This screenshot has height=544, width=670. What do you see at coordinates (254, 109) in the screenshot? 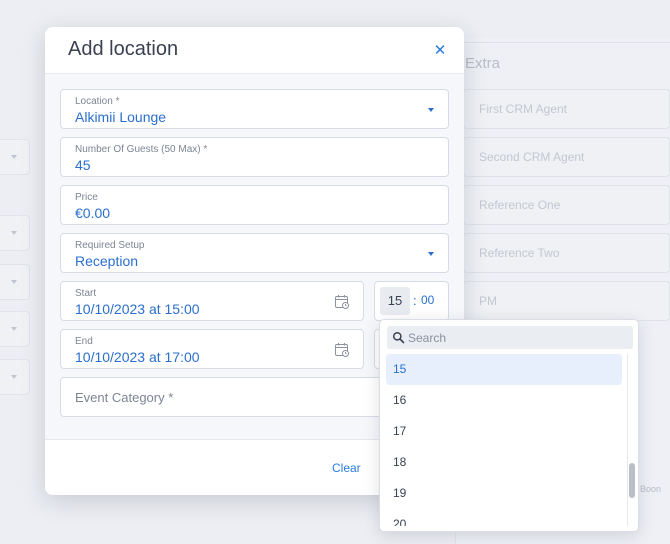
I see `location-select: Location * Alkimii Lounge` at bounding box center [254, 109].